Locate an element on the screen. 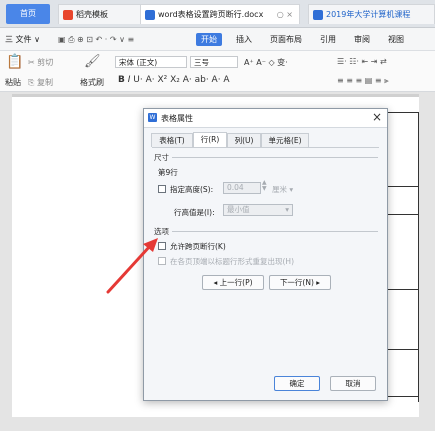  red-arrow-annotation is located at coordinates (132, 266).